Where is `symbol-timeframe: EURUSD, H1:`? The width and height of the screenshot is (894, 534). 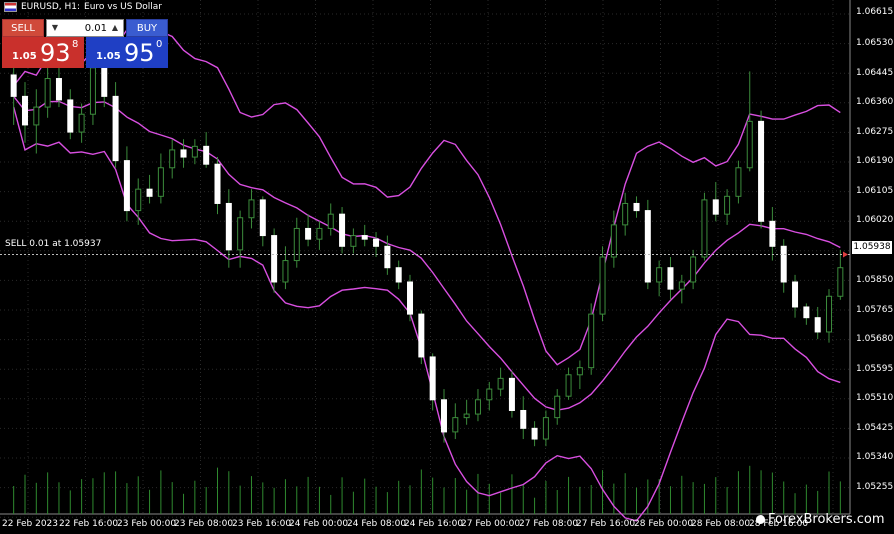 symbol-timeframe: EURUSD, H1: is located at coordinates (51, 7).